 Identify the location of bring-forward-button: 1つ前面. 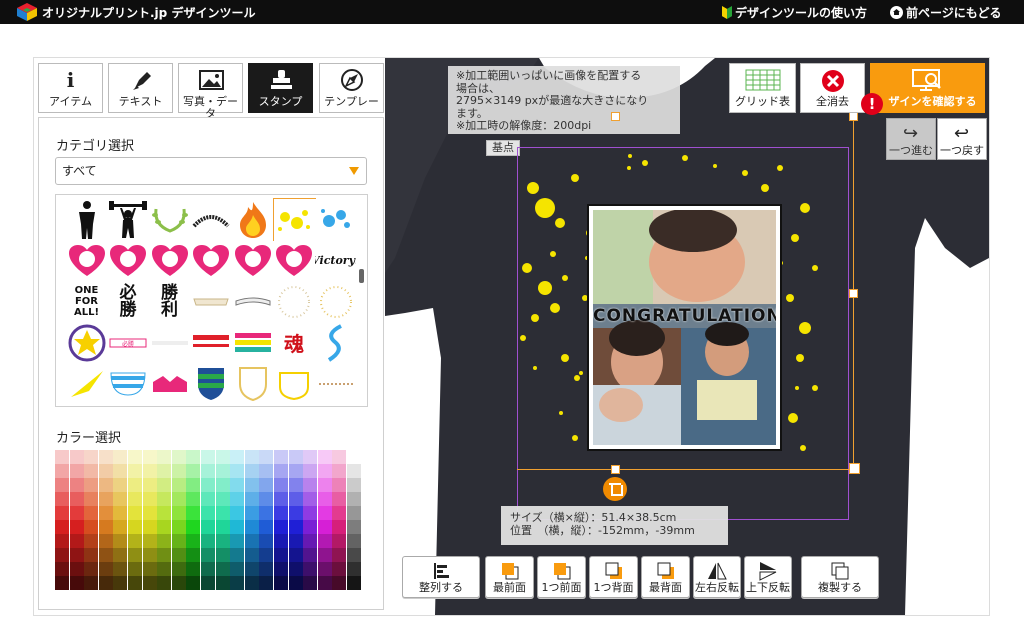
(561, 577).